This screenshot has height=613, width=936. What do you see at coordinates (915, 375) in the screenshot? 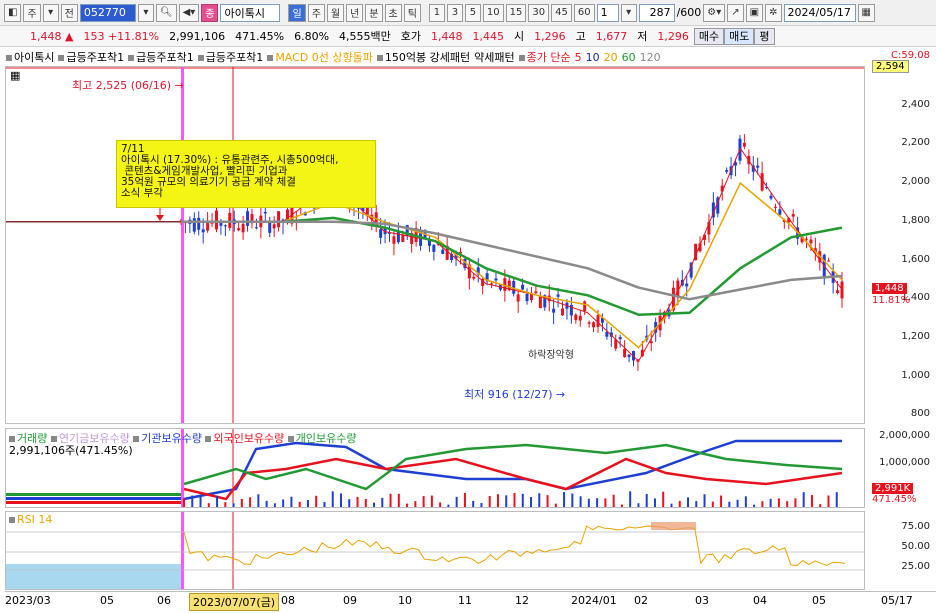
I see `price-tick: 1,000` at bounding box center [915, 375].